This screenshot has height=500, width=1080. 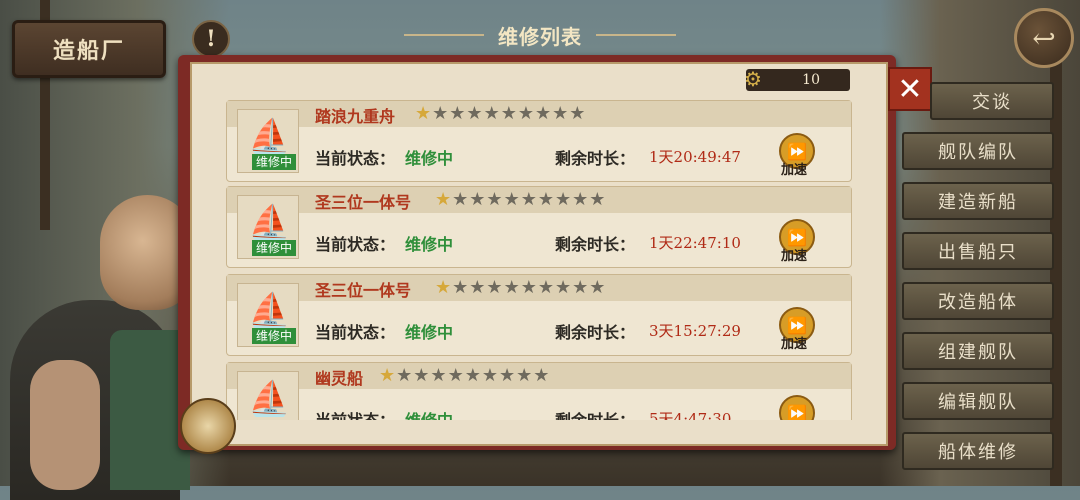 I want to click on ship-name: 幽灵船, so click(x=339, y=378).